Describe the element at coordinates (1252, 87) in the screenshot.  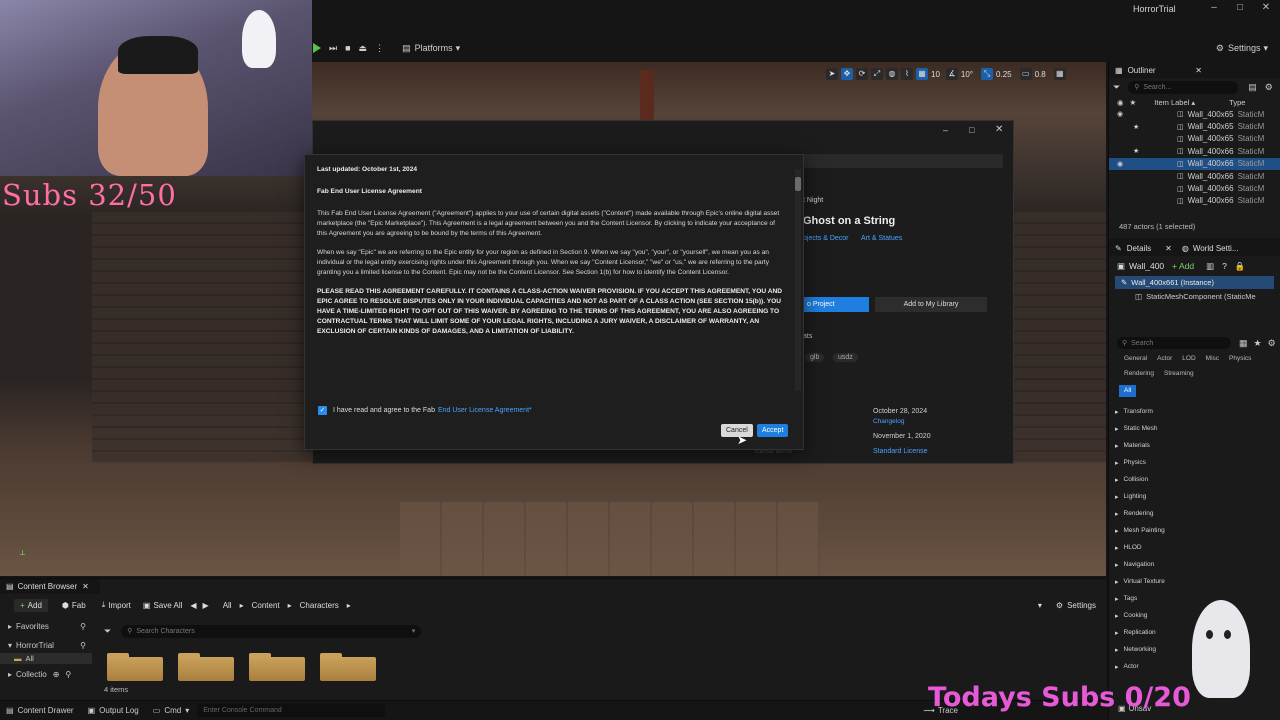
I see `add-folder-icon: ▤` at that location.